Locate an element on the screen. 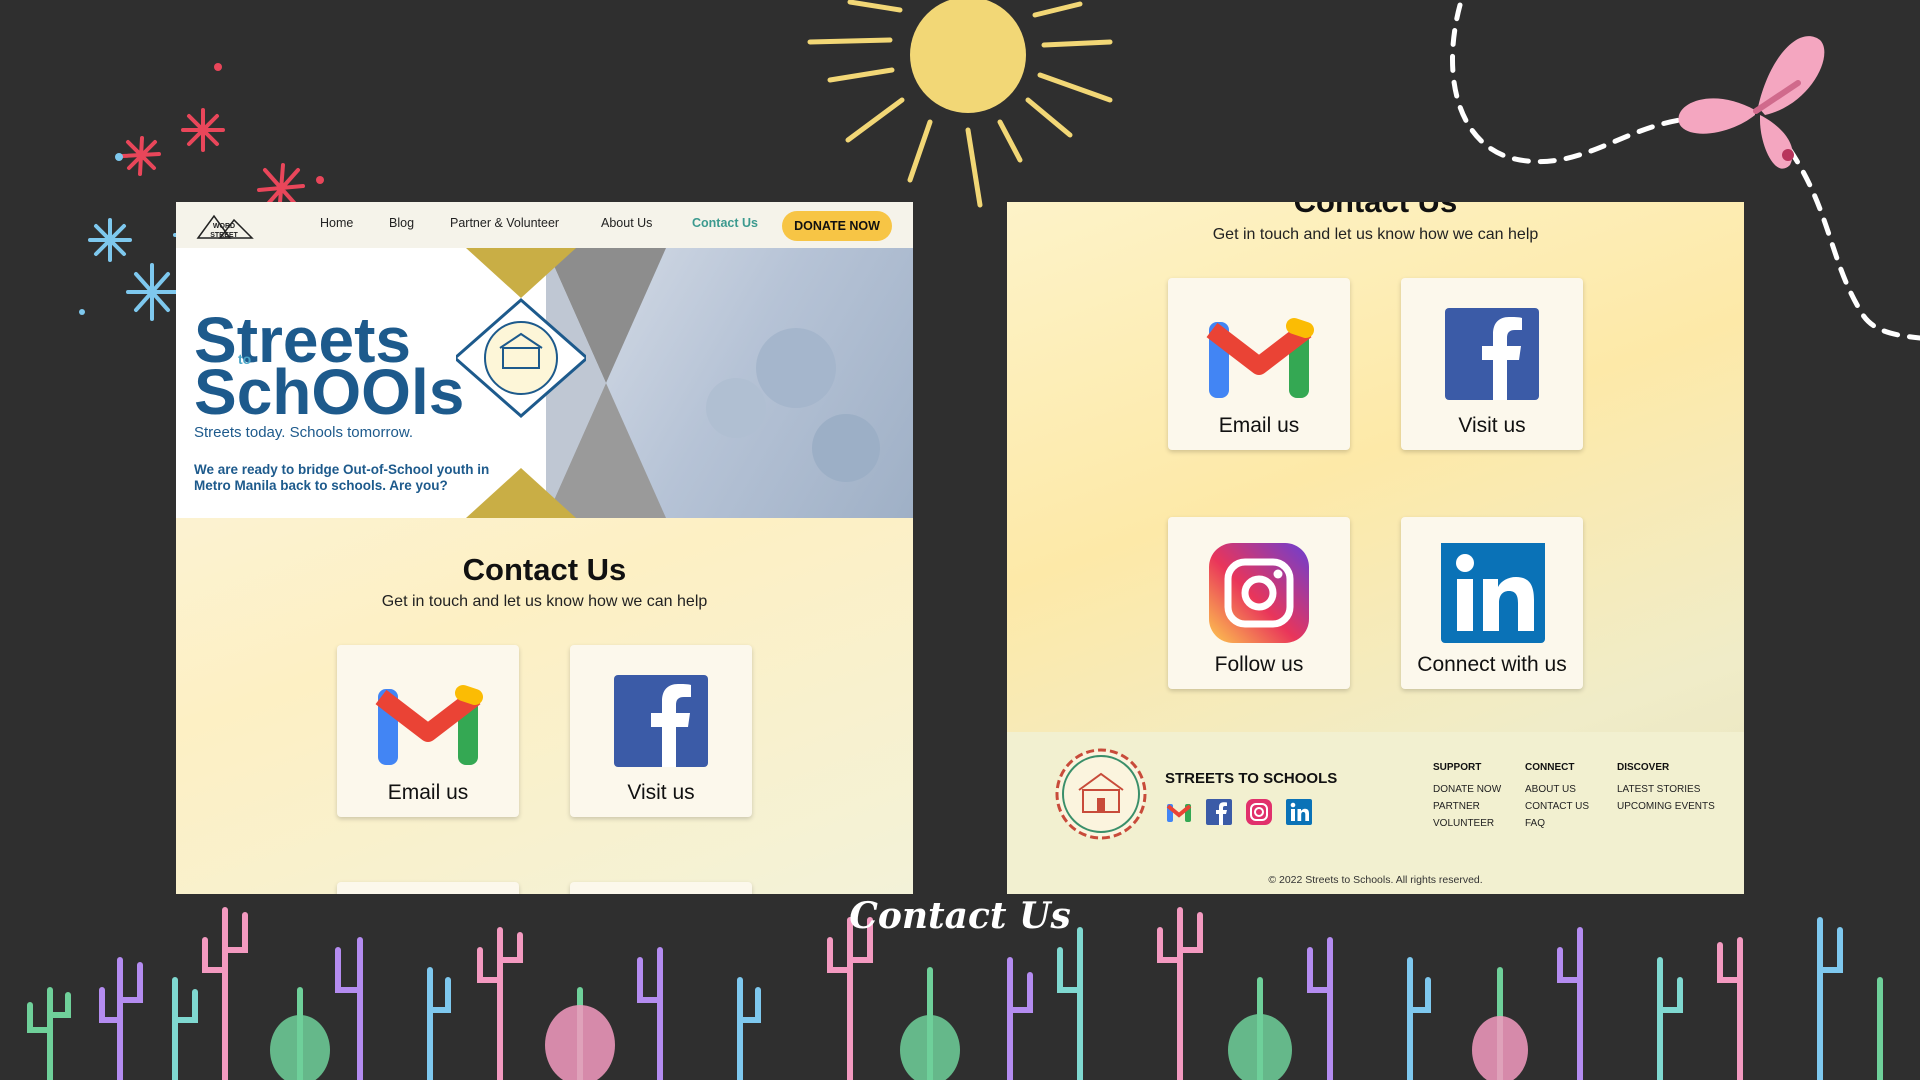  follow-us-label: Follow us is located at coordinates (1259, 664).